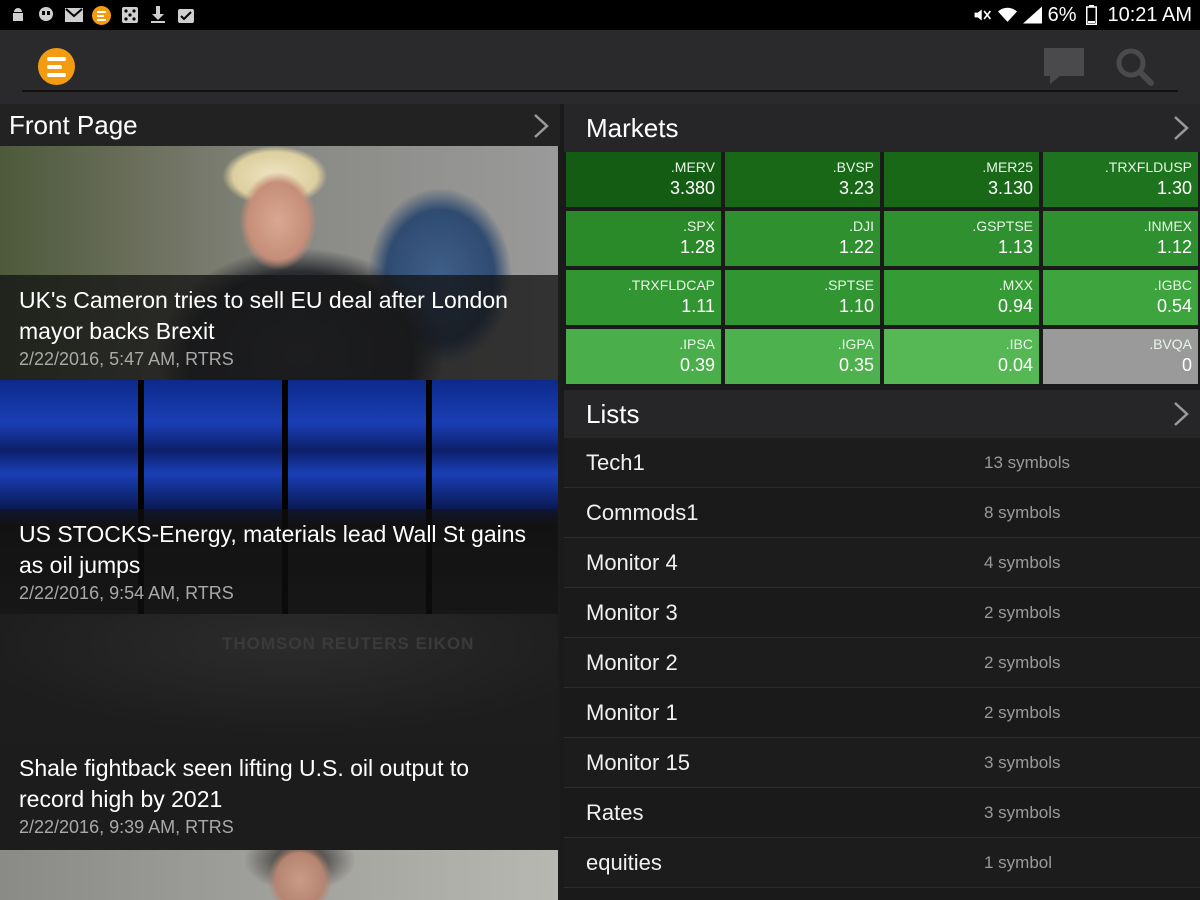  I want to click on battery-percent: 6%, so click(1062, 14).